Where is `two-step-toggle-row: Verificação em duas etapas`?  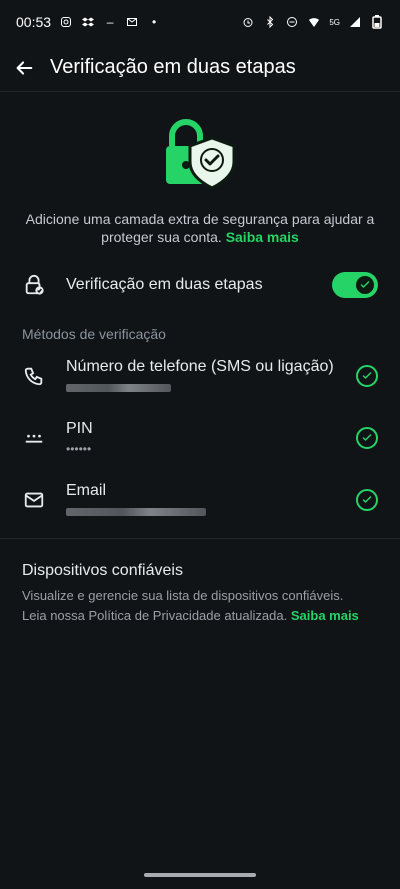
two-step-toggle-row: Verificação em duas etapas is located at coordinates (200, 285).